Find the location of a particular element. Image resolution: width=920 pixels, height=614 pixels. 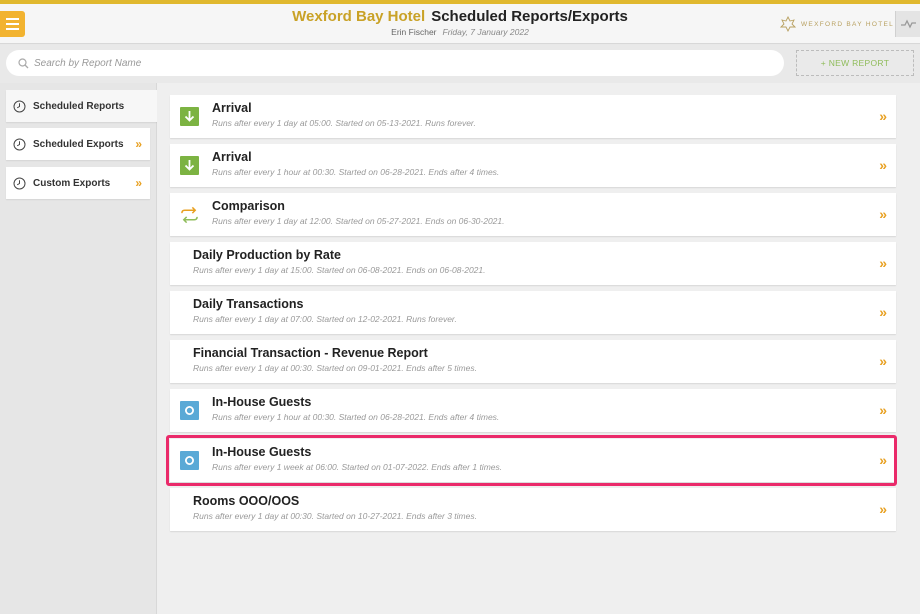

report-name: Rooms OOO/OOS is located at coordinates (246, 501).